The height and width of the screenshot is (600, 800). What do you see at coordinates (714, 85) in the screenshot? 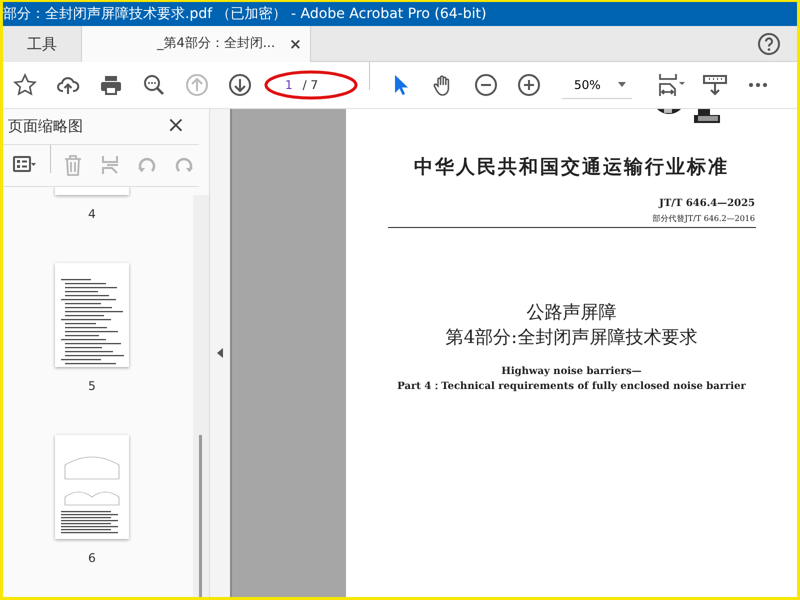
I see `ruler-download-icon` at bounding box center [714, 85].